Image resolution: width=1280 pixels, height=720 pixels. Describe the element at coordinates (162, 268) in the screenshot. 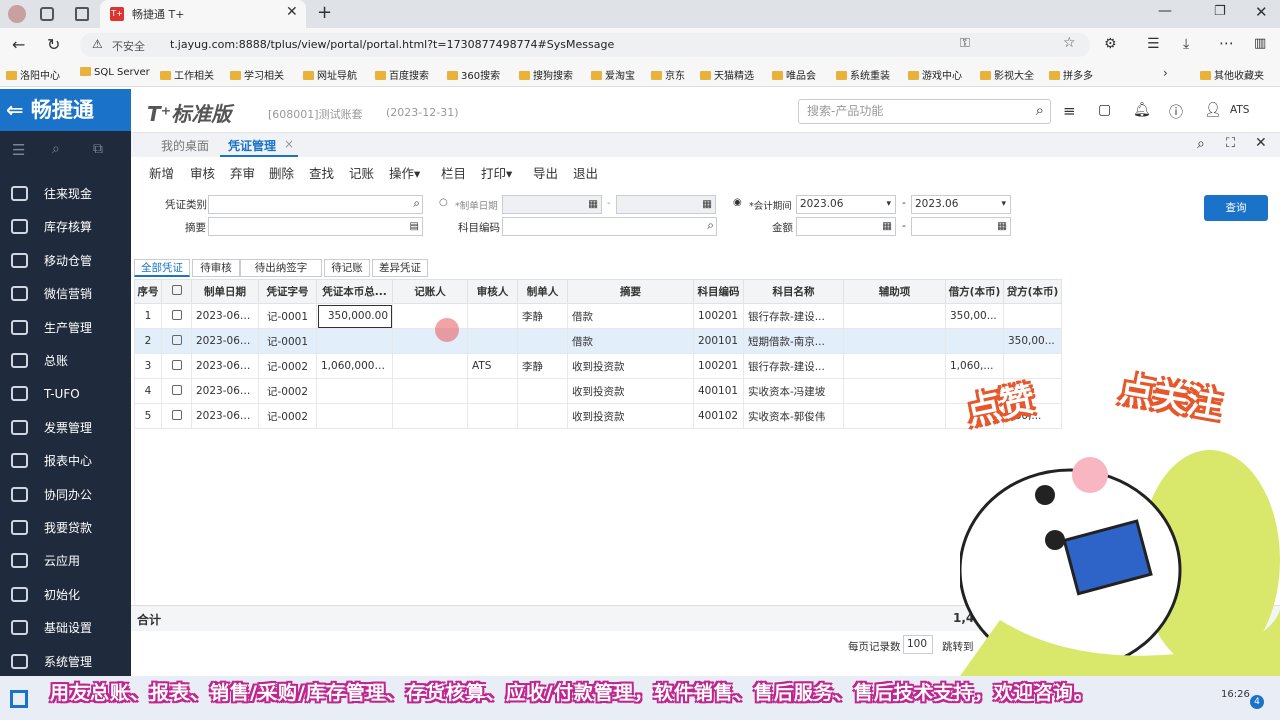

I see `filter-tab: 全部凭证` at that location.